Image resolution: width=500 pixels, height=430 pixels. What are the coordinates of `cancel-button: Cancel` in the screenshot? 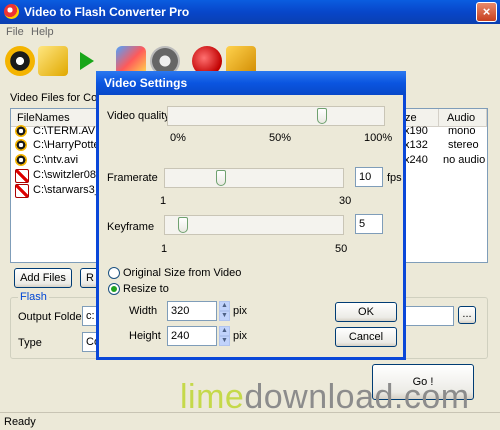 It's located at (366, 337).